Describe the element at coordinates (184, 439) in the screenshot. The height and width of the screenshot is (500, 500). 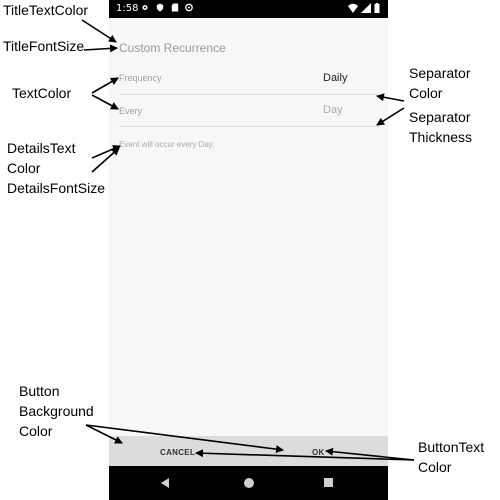
I see `arrow-button-bg-right` at that location.